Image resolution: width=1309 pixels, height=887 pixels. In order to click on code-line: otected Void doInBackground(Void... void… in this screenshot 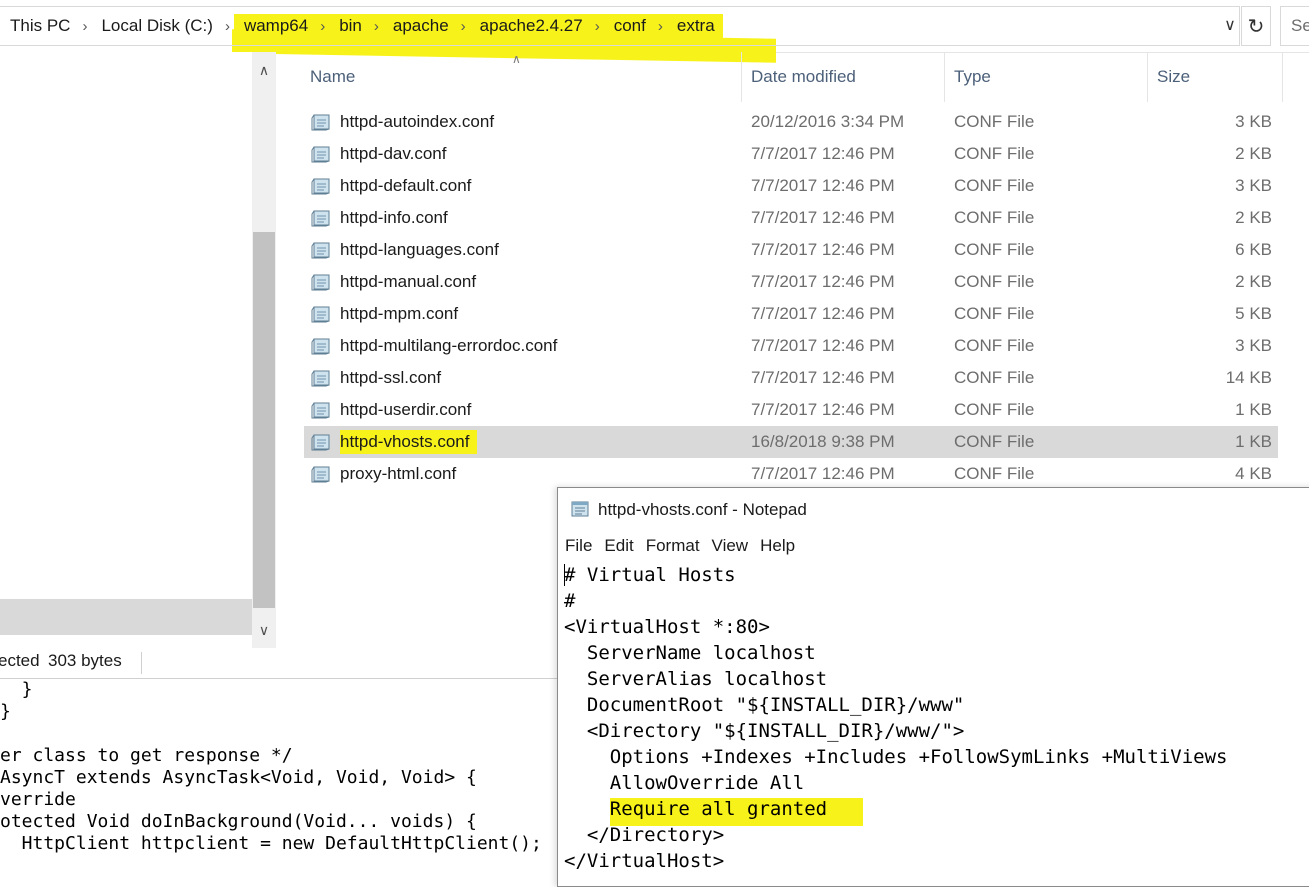, I will do `click(238, 821)`.